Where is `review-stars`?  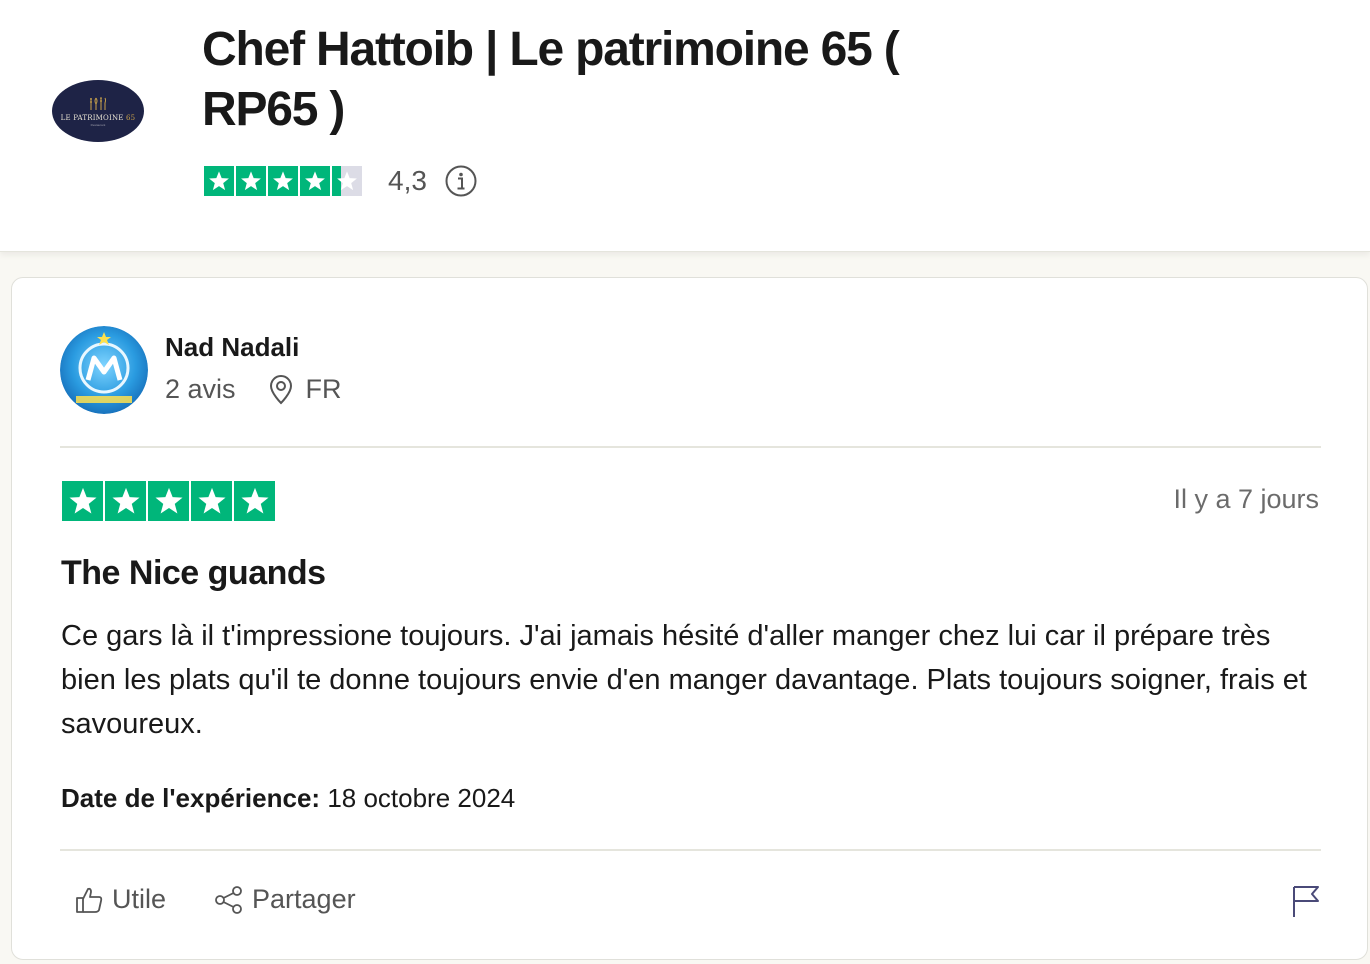 review-stars is located at coordinates (168, 501).